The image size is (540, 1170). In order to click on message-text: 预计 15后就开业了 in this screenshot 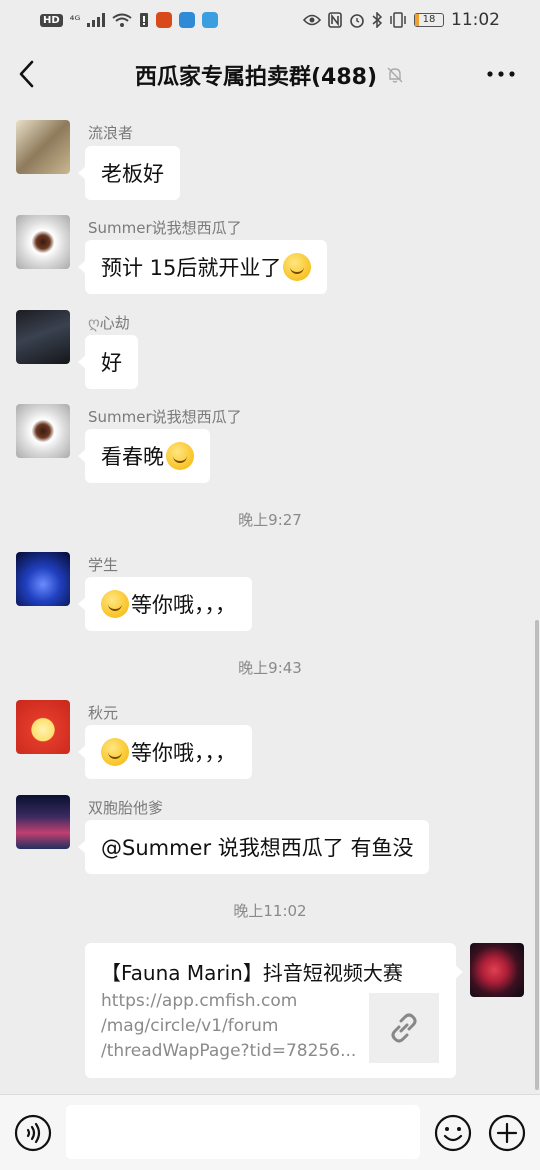, I will do `click(191, 268)`.